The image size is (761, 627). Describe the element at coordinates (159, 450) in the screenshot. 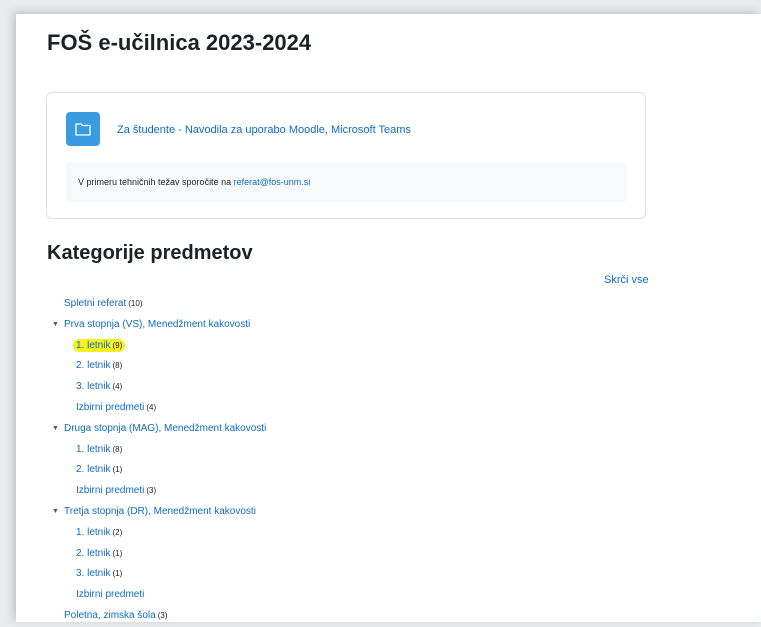

I see `category-druga-1-letnik: 1. letnik (8)` at that location.